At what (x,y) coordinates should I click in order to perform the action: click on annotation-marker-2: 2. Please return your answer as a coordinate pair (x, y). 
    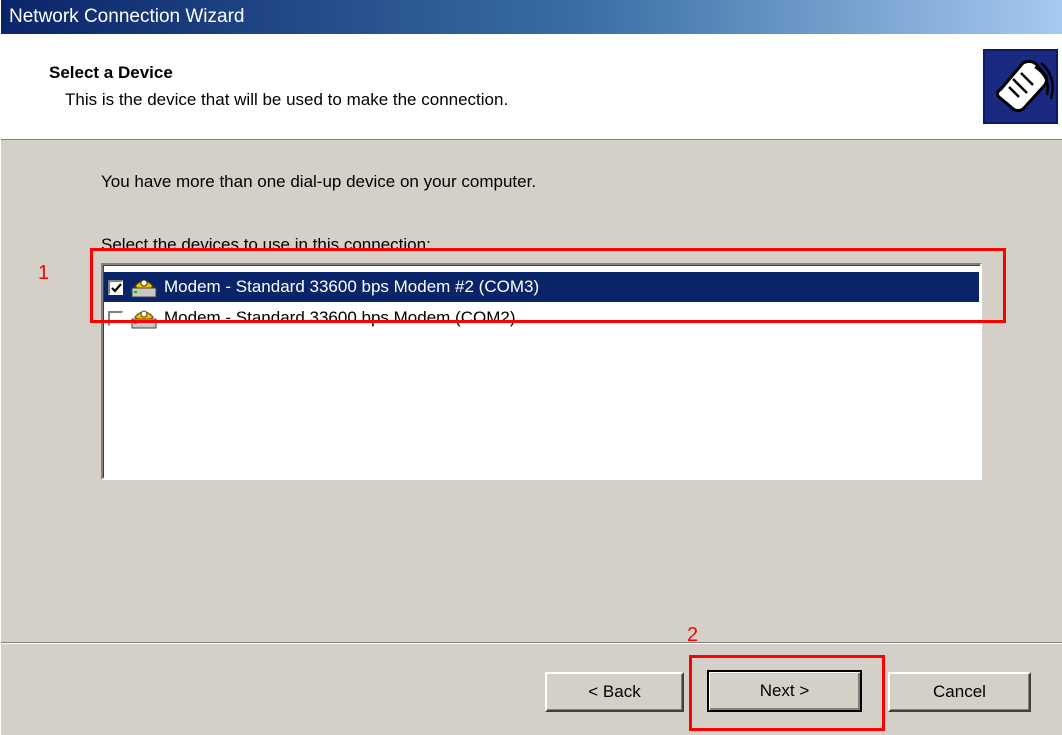
    Looking at the image, I should click on (693, 635).